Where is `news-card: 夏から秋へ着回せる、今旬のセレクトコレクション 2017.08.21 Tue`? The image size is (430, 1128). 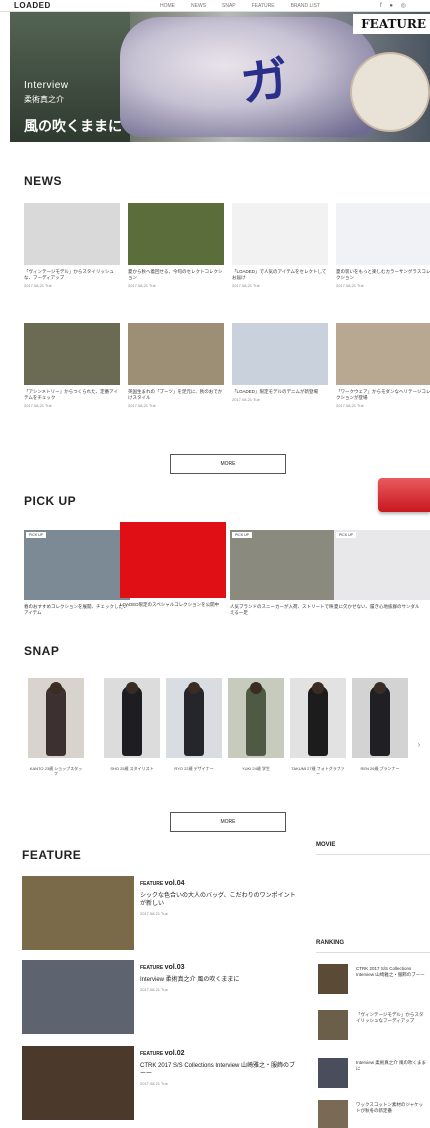
news-card: 夏から秋へ着回せる、今旬のセレクトコレクション 2017.08.21 Tue is located at coordinates (176, 245).